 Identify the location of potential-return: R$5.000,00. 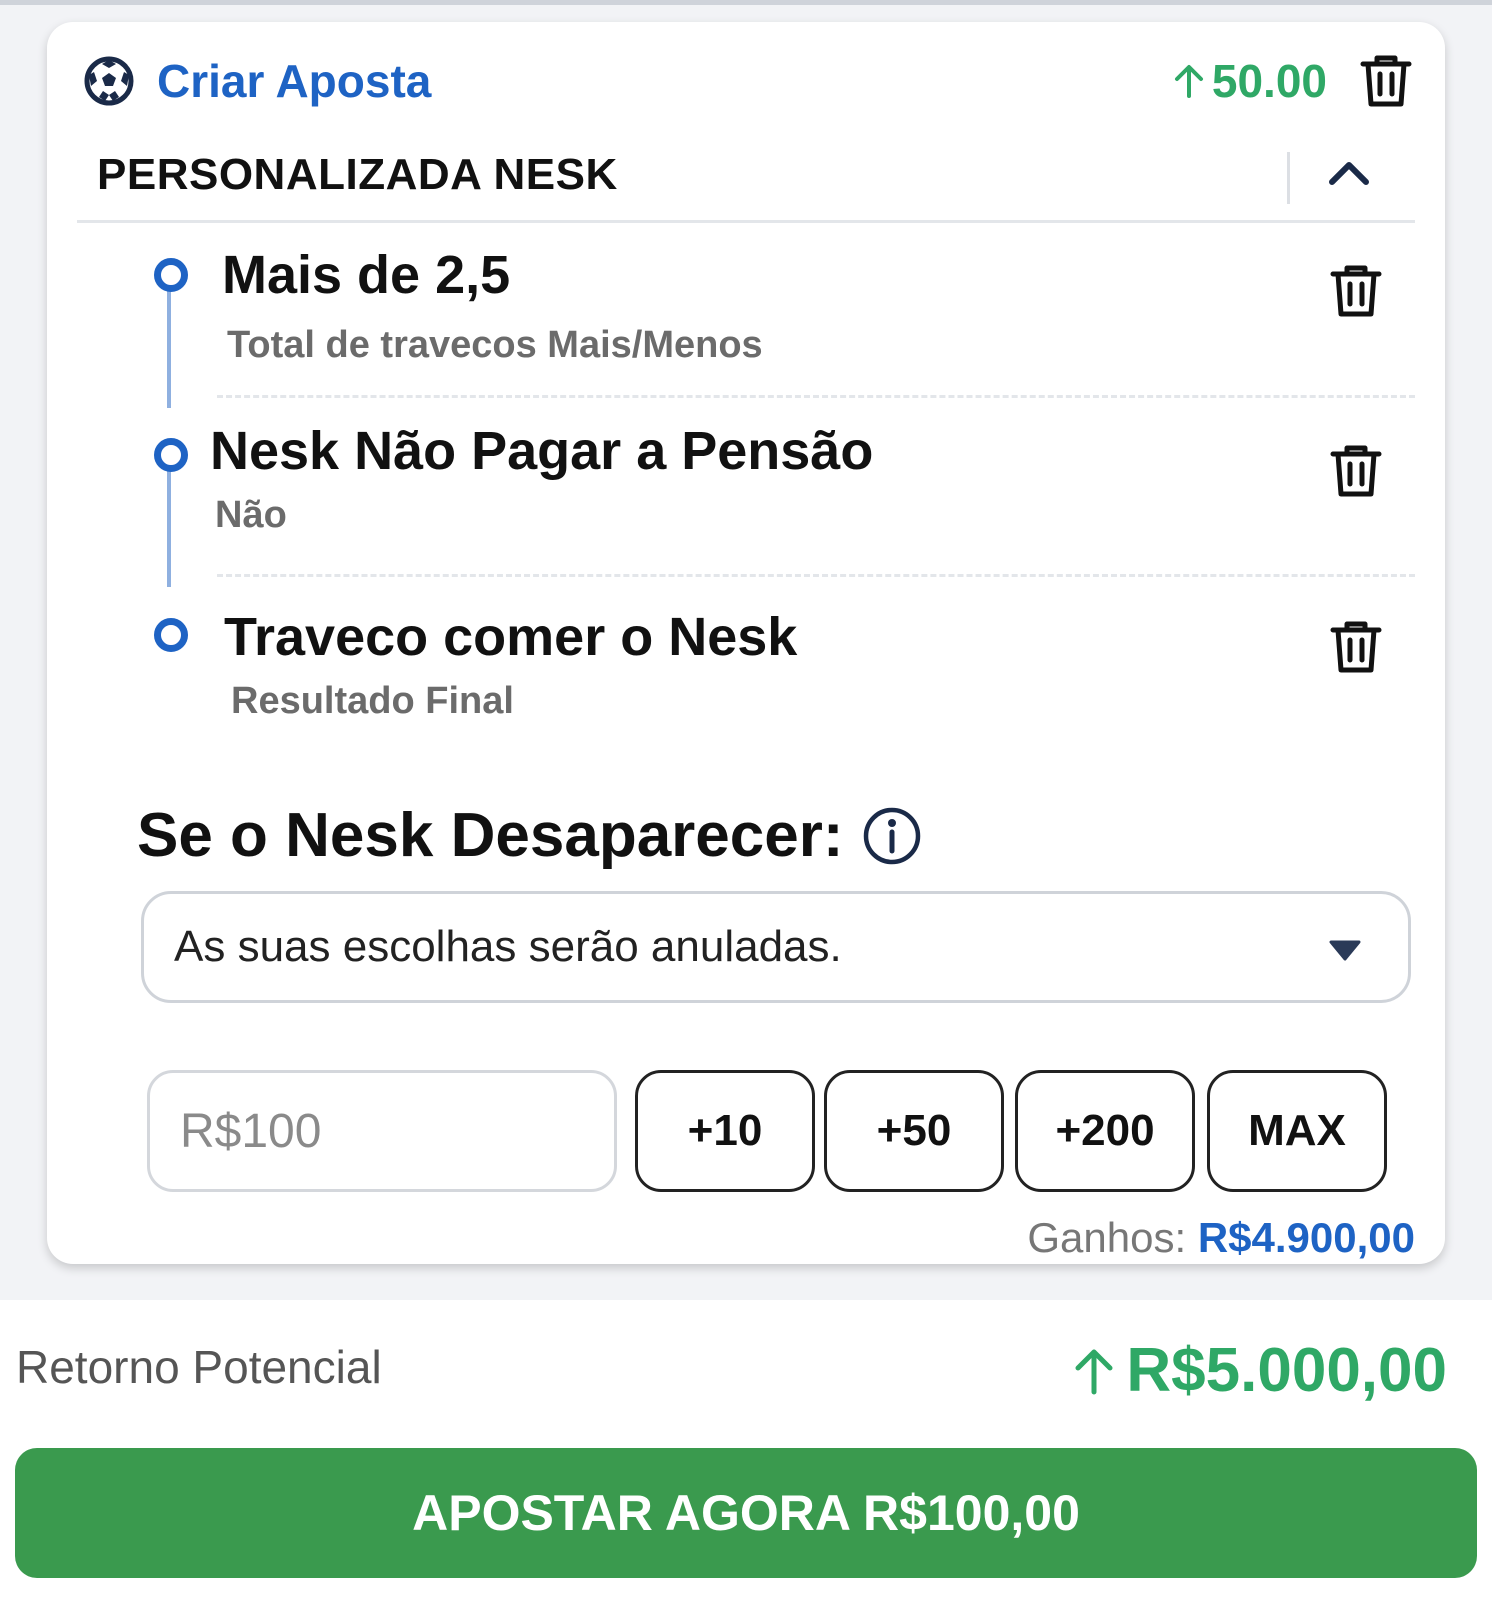
(1259, 1370).